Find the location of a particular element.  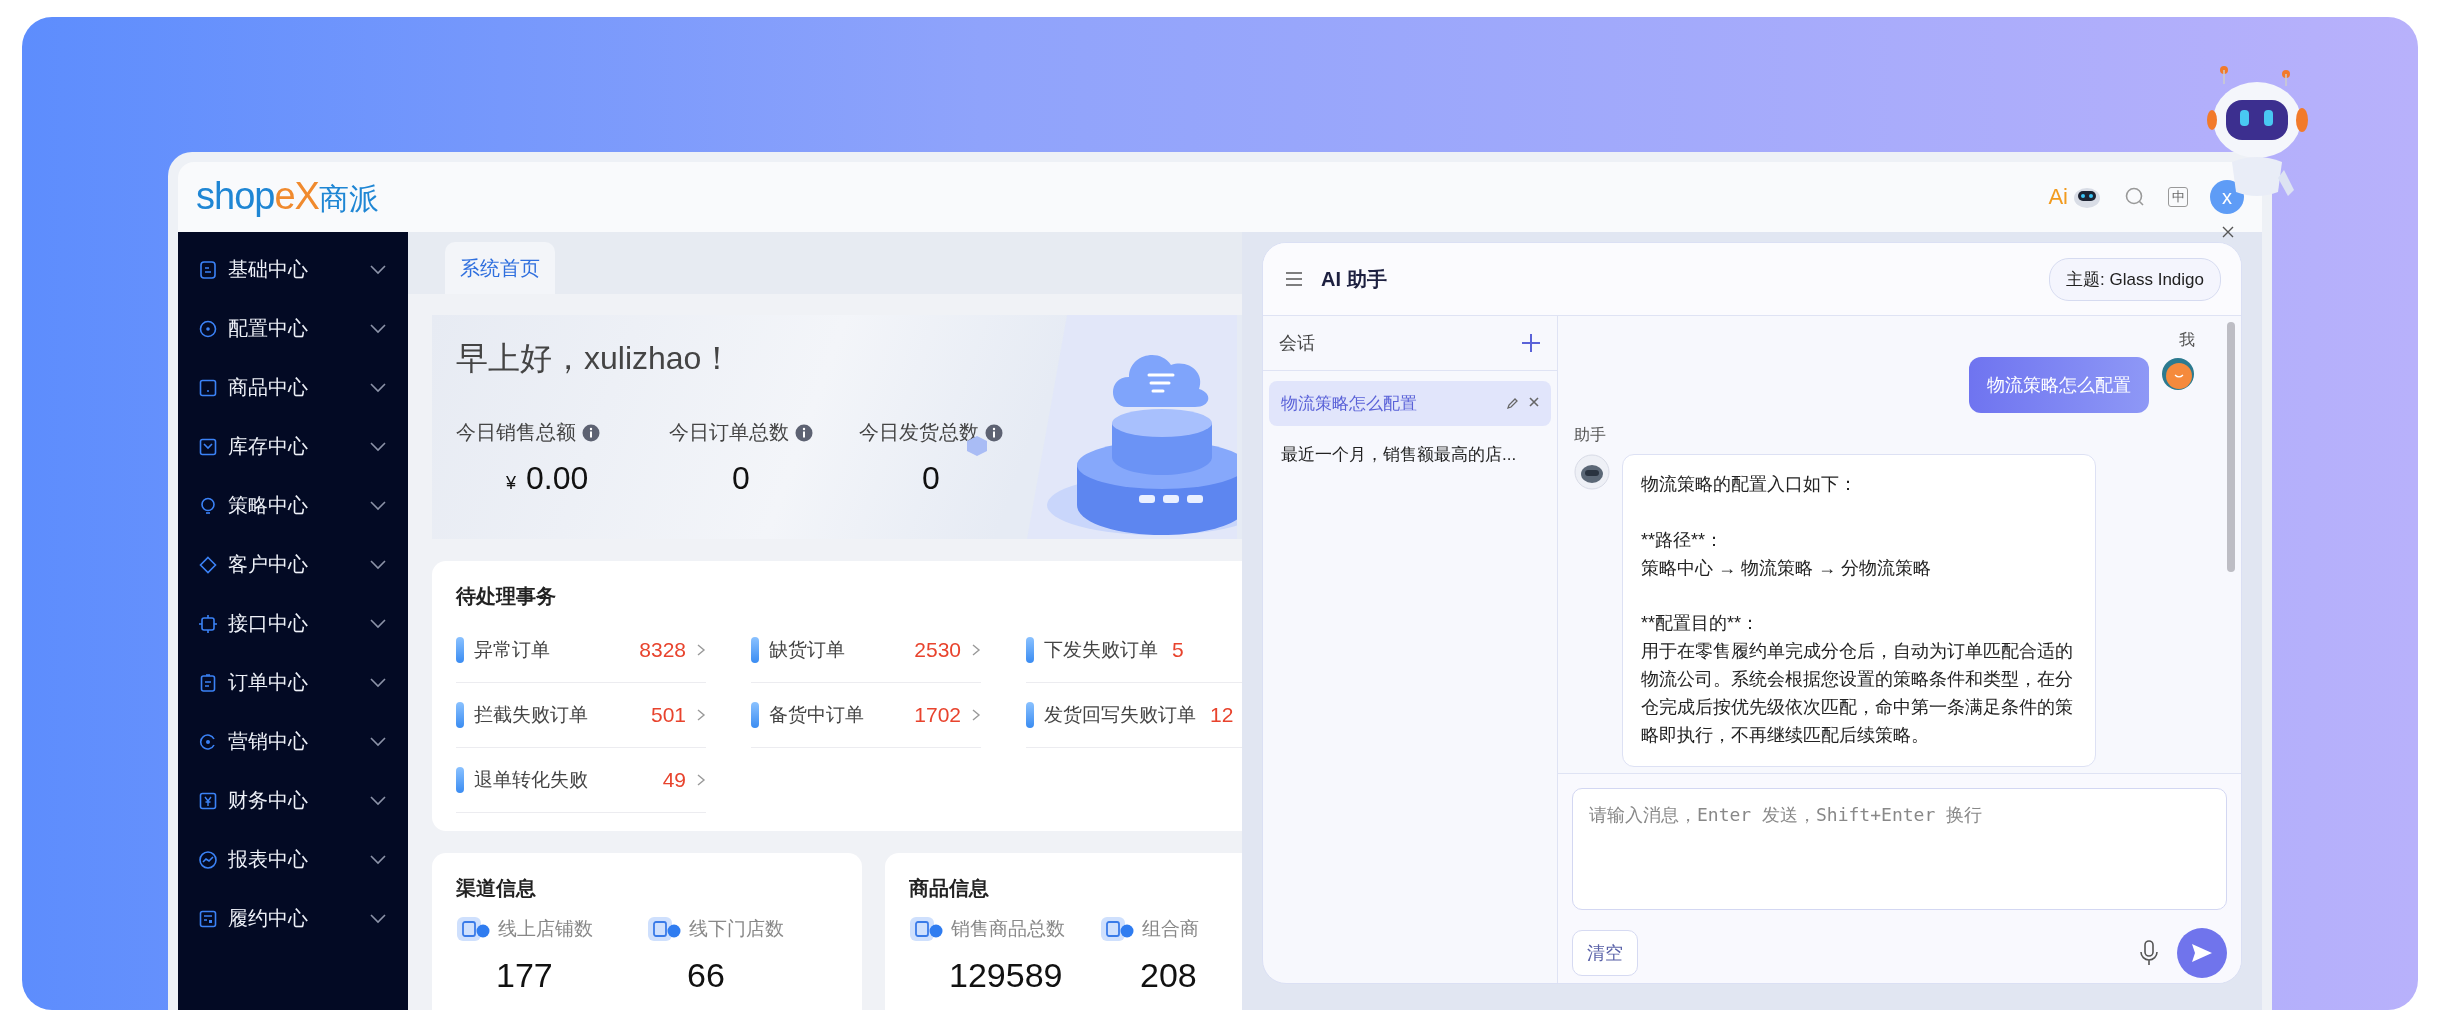

sidebar-item: 策略中心 is located at coordinates (293, 505).